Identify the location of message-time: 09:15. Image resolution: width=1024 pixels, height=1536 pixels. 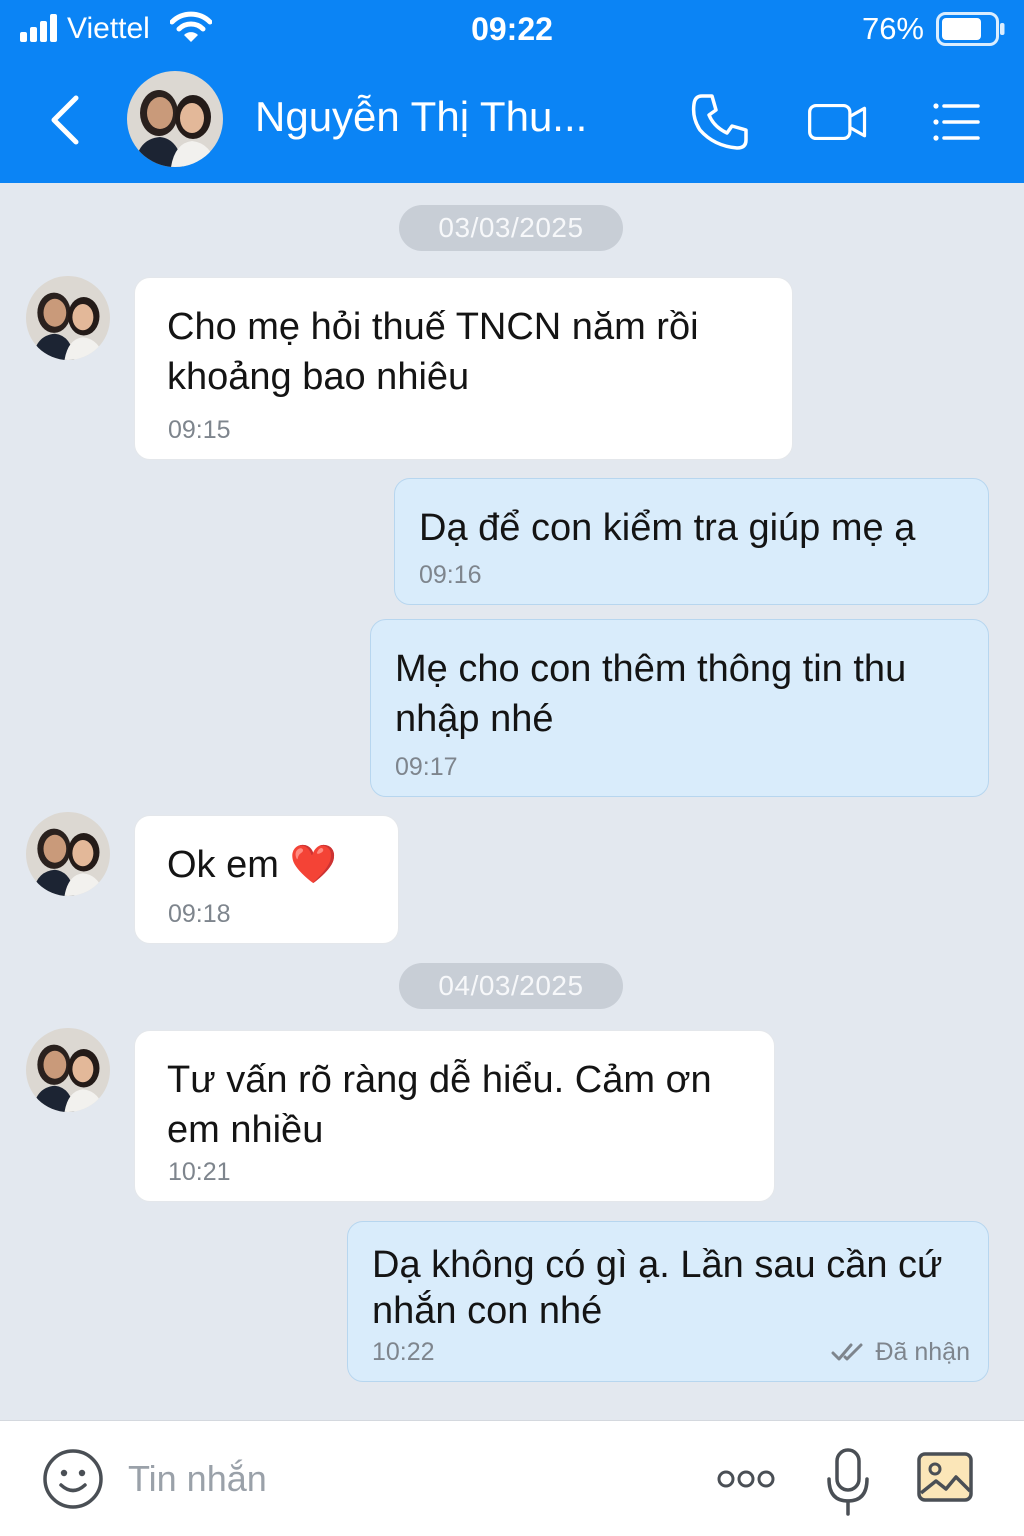
(199, 430).